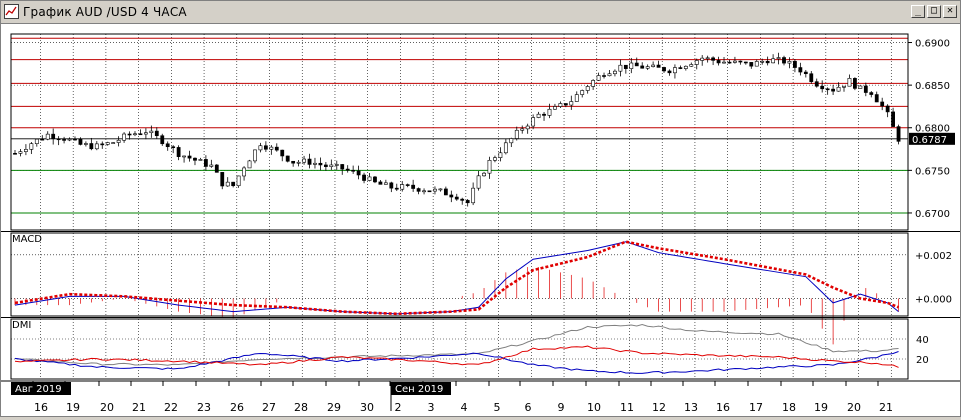  I want to click on day-label: 4, so click(464, 407).